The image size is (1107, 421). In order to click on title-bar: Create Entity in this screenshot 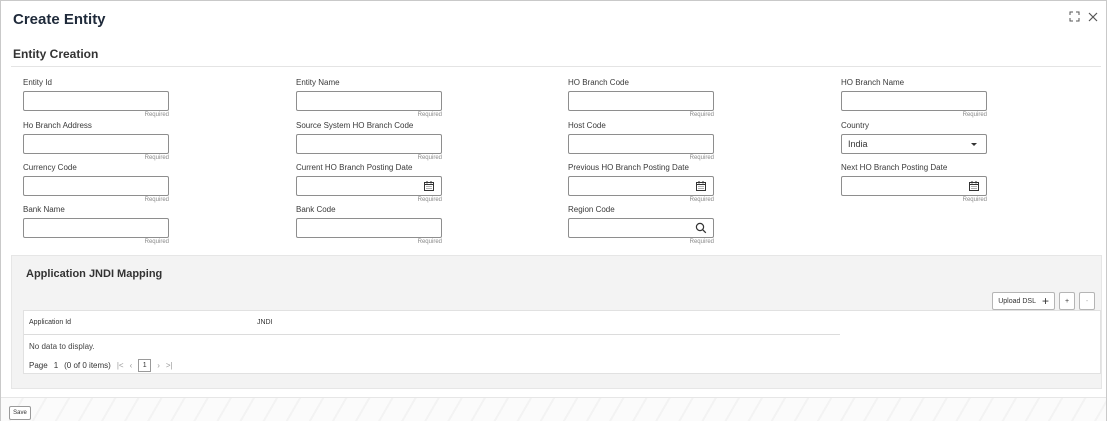, I will do `click(553, 19)`.